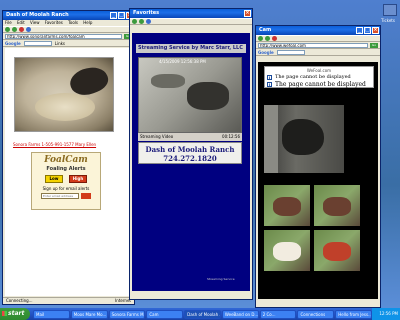 The width and height of the screenshot is (400, 320). What do you see at coordinates (35, 22) in the screenshot?
I see `menu-view: View` at bounding box center [35, 22].